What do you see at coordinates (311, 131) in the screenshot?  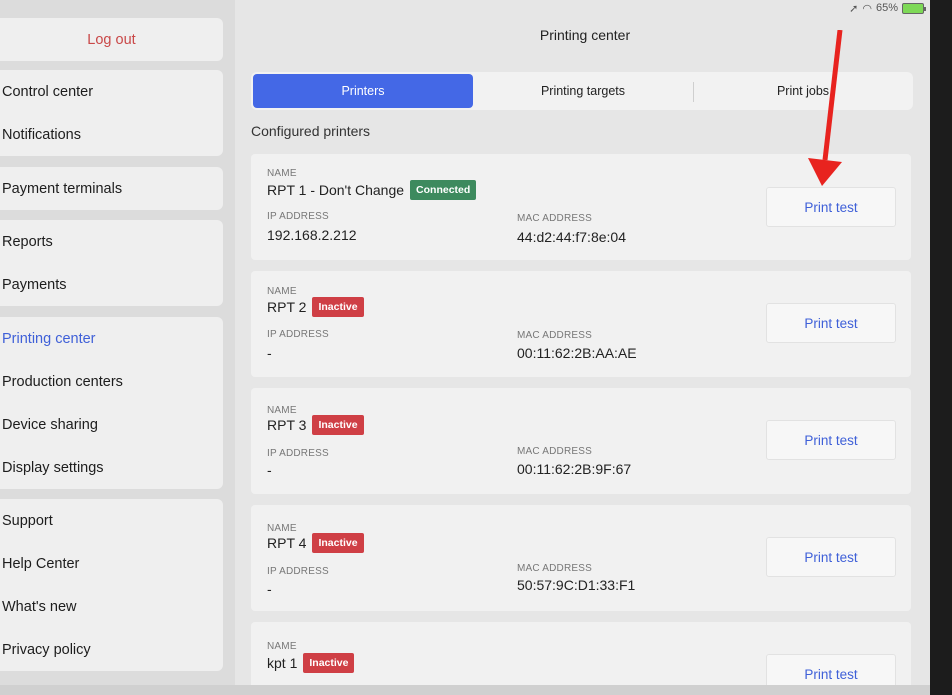 I see `section-heading: Configured printers` at bounding box center [311, 131].